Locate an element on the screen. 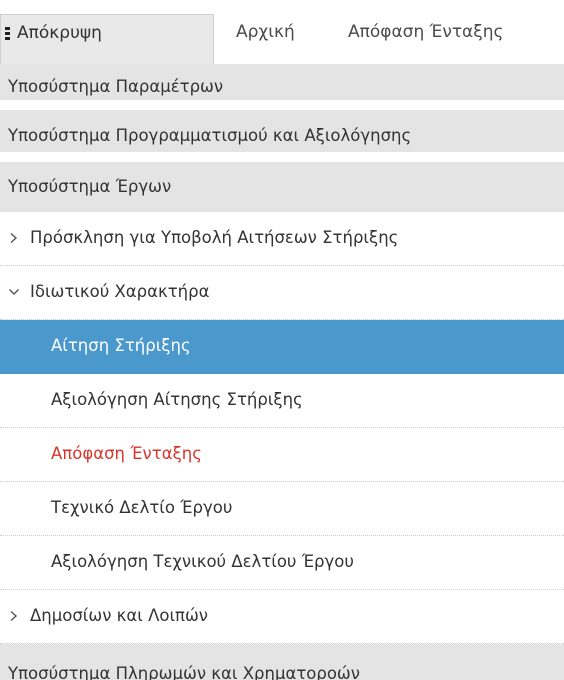 This screenshot has width=564, height=680. tab-home: Αρχική is located at coordinates (281, 39).